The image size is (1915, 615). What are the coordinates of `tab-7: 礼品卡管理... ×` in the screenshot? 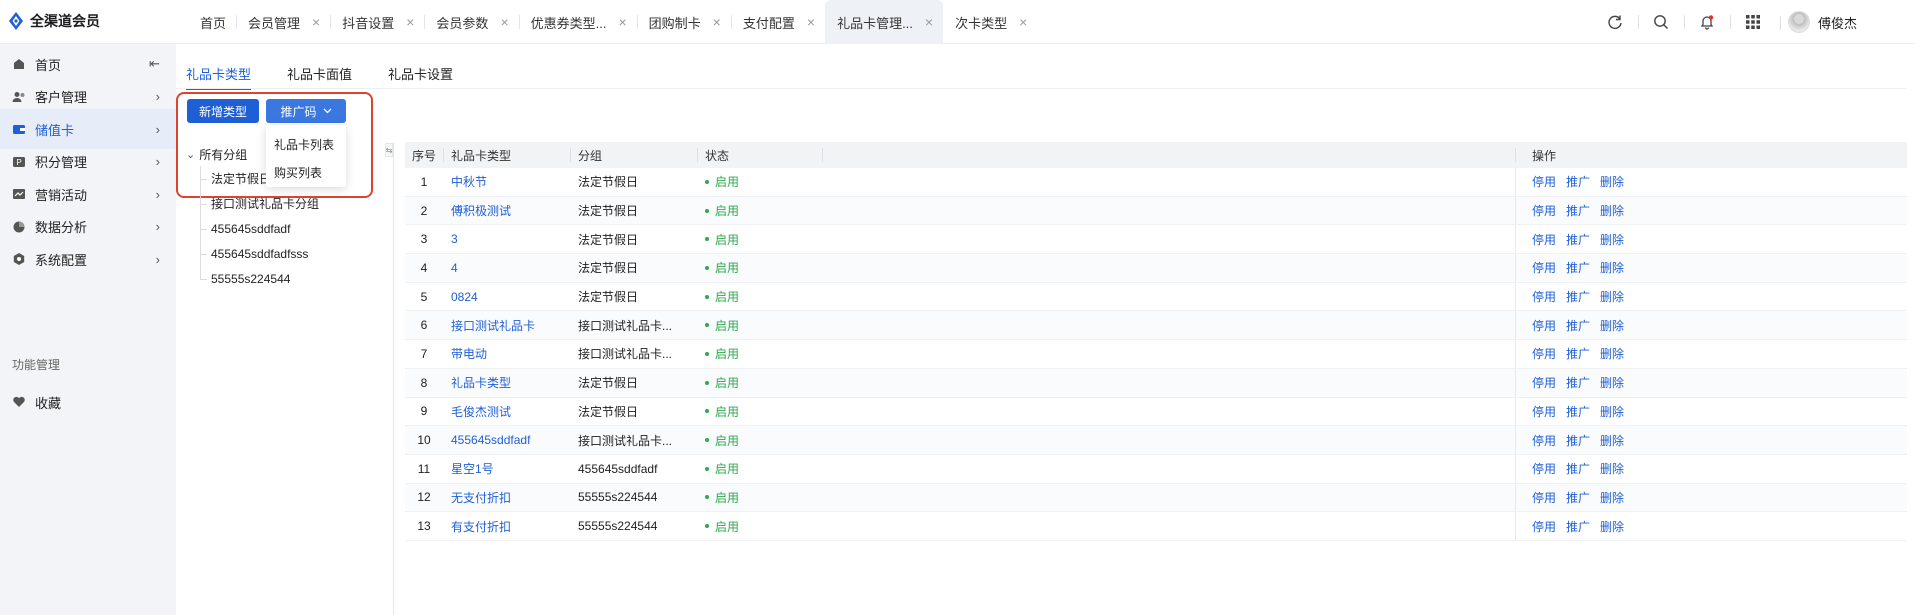 It's located at (884, 22).